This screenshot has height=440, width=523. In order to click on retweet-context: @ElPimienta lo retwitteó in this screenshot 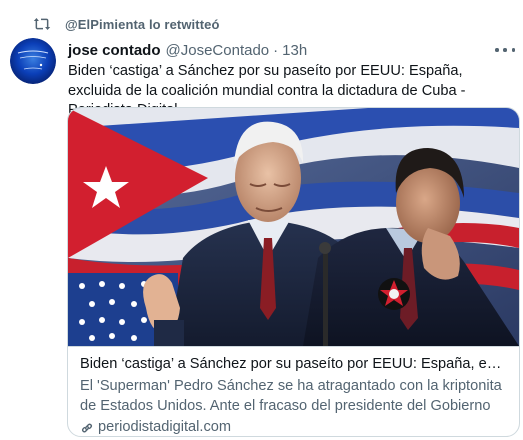, I will do `click(126, 24)`.